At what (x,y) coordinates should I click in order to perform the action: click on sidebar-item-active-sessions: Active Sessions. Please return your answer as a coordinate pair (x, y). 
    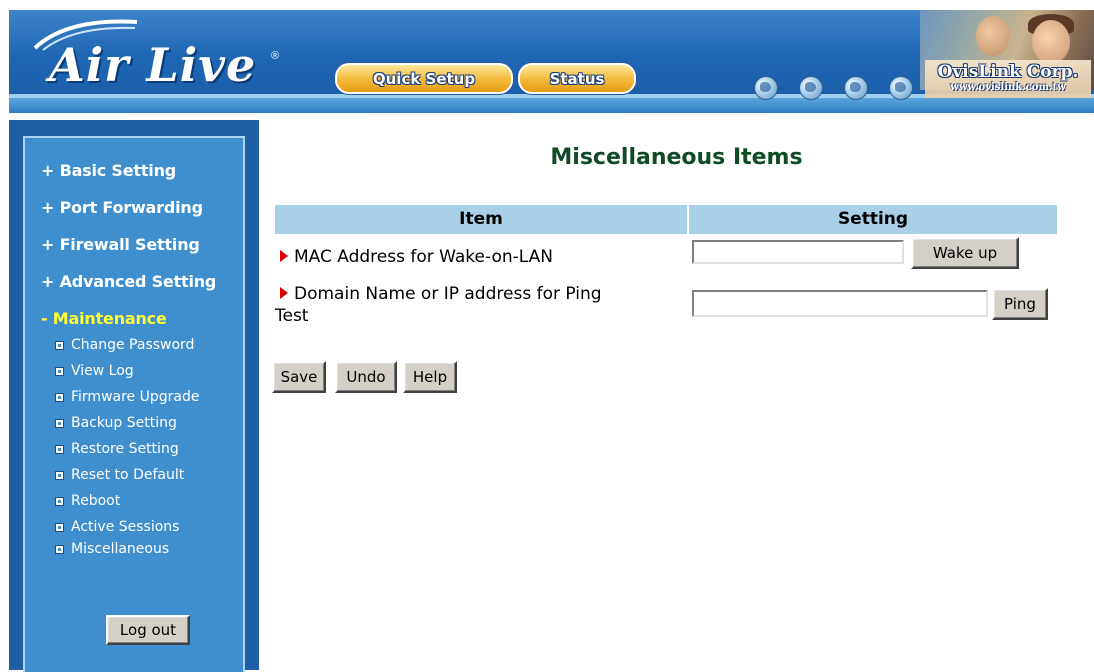
    Looking at the image, I should click on (117, 527).